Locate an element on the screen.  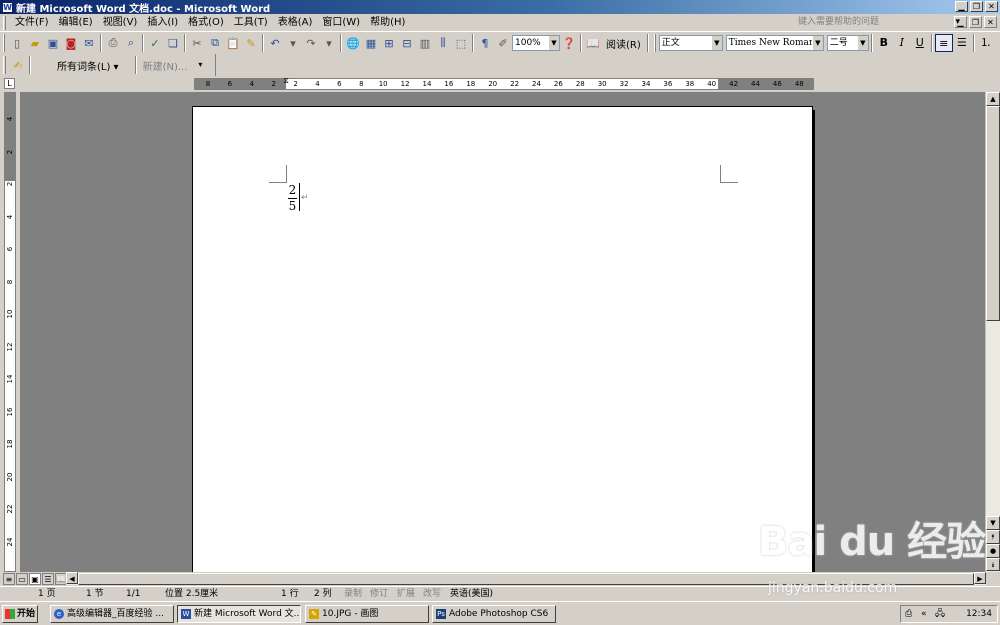
status-language: 英语(美国) is located at coordinates (471, 594).